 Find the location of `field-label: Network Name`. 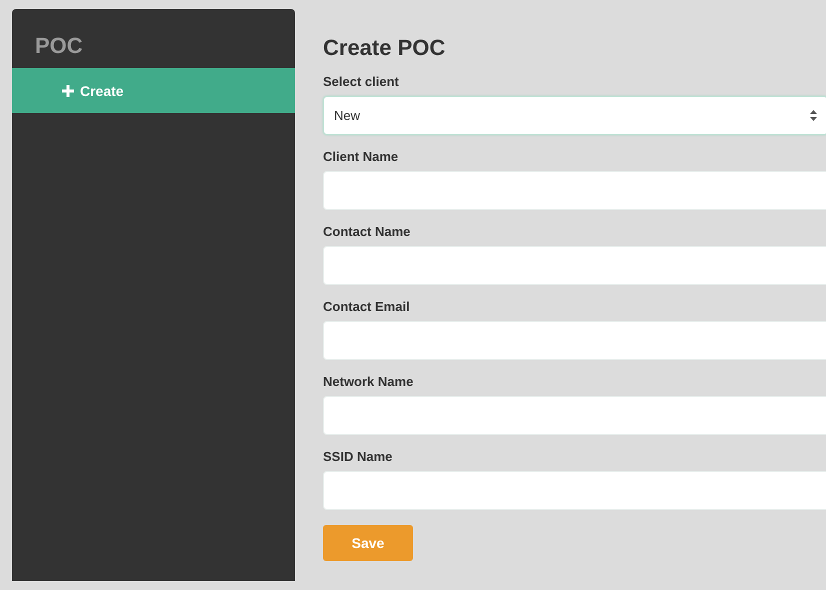

field-label: Network Name is located at coordinates (368, 381).